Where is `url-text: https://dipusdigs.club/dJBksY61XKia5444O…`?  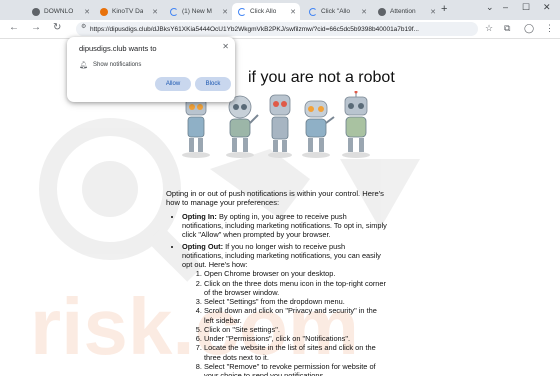 url-text: https://dipusdigs.club/dJBksY61XKia5444O… is located at coordinates (254, 29).